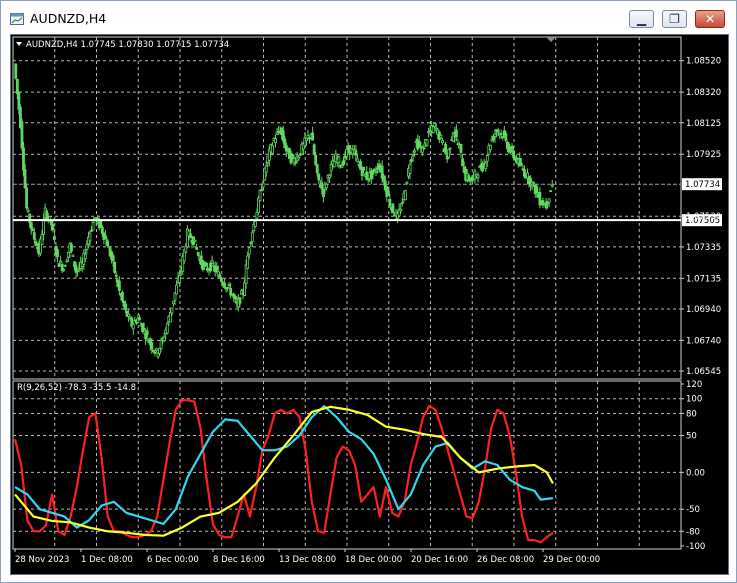 This screenshot has width=737, height=583. I want to click on shift-marker-icon, so click(551, 39).